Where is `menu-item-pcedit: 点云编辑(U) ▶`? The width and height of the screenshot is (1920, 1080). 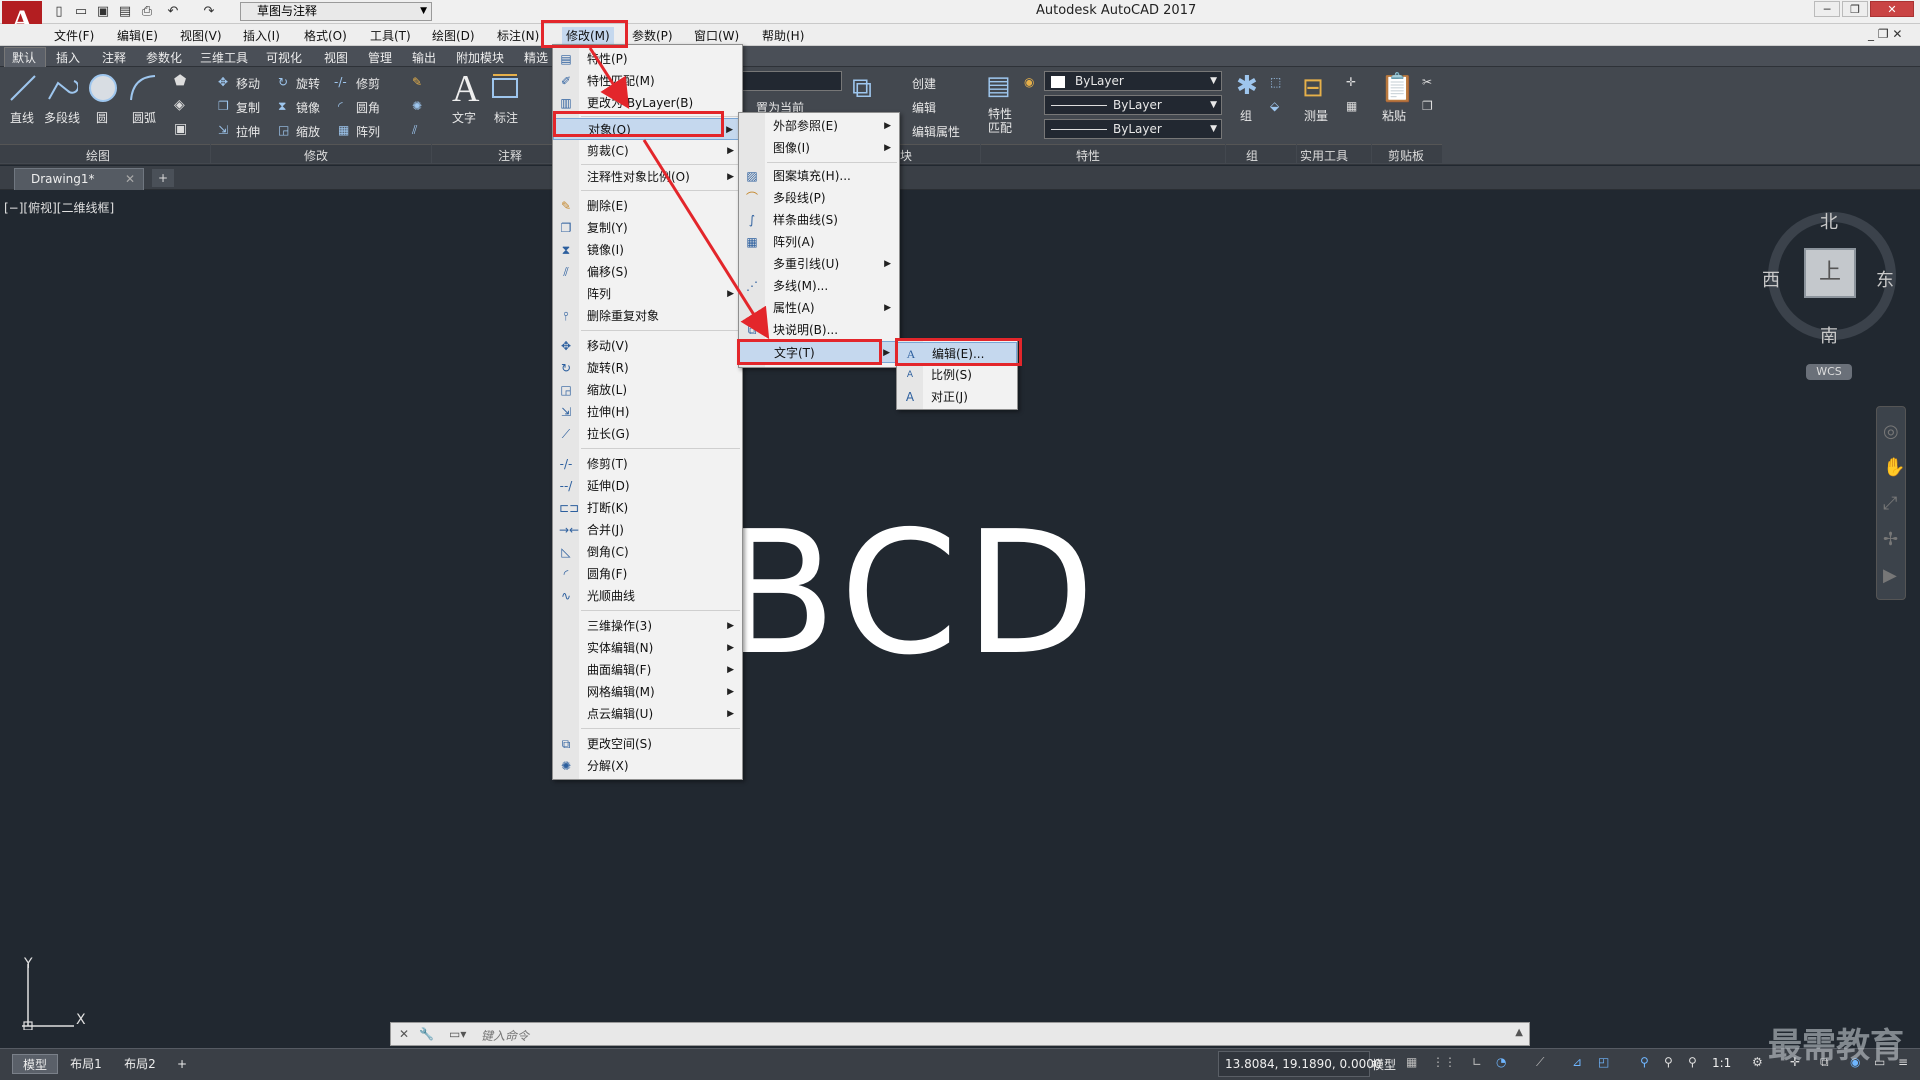 menu-item-pcedit: 点云编辑(U) ▶ is located at coordinates (647, 714).